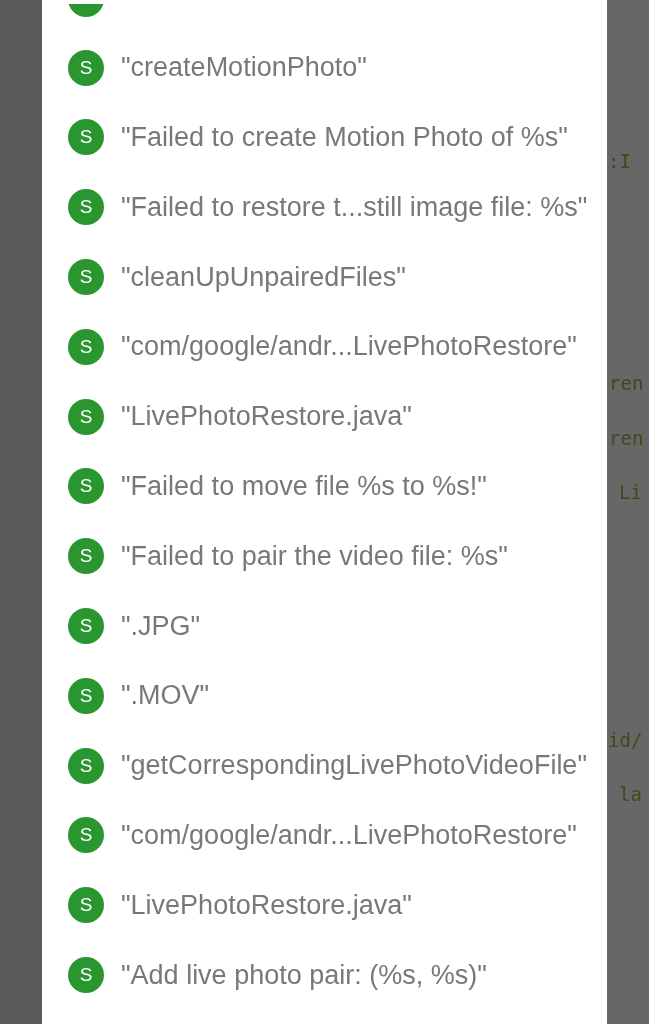 This screenshot has width=649, height=1024. I want to click on code-fragment: Li, so click(630, 492).